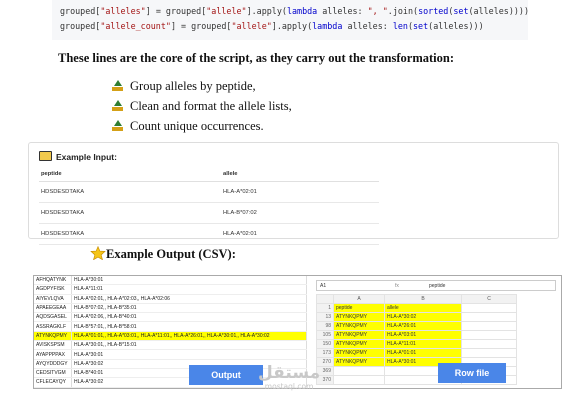  I want to click on table-cell: APAEEGEAA, so click(53, 308).